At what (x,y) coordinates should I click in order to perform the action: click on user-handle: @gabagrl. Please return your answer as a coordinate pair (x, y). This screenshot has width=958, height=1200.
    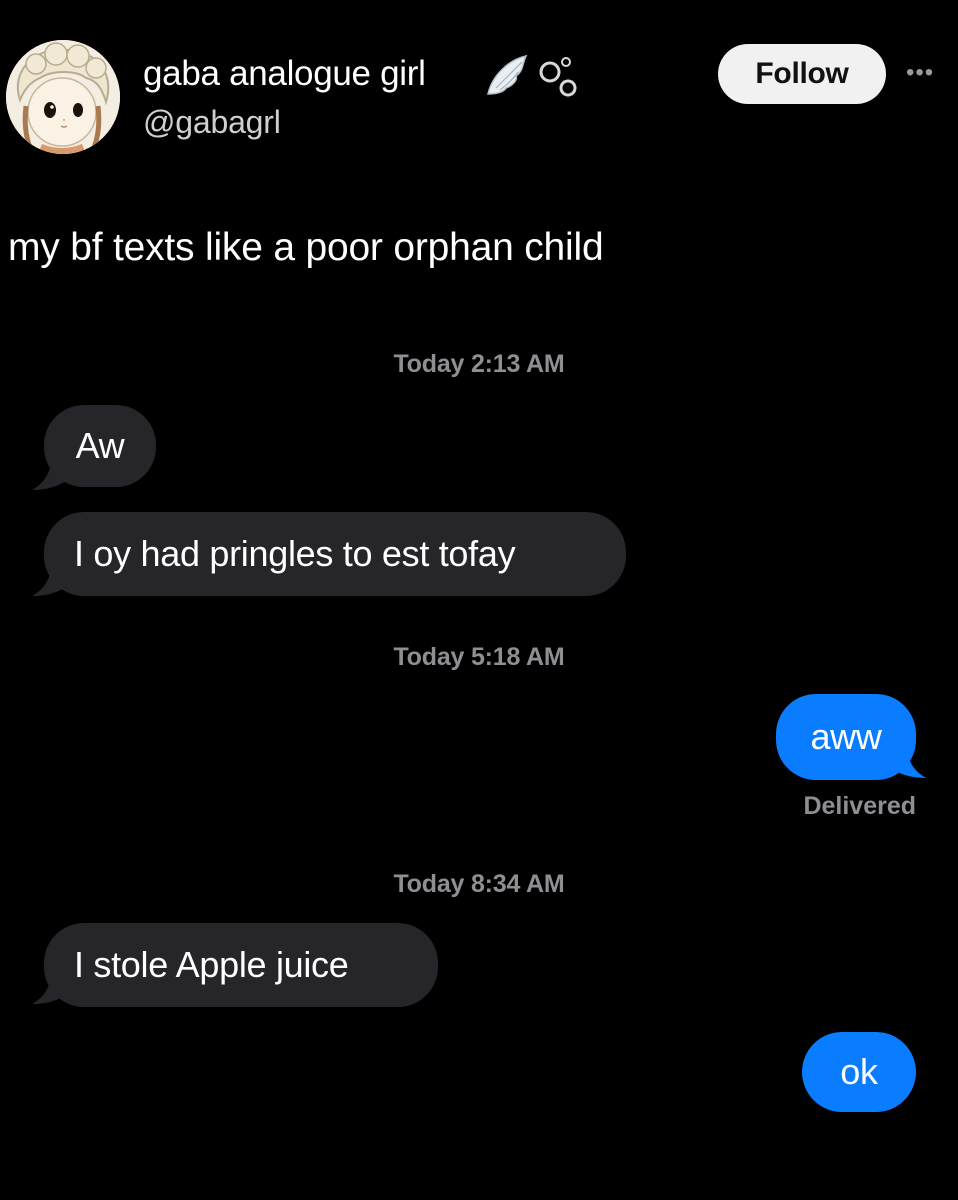
    Looking at the image, I should click on (212, 122).